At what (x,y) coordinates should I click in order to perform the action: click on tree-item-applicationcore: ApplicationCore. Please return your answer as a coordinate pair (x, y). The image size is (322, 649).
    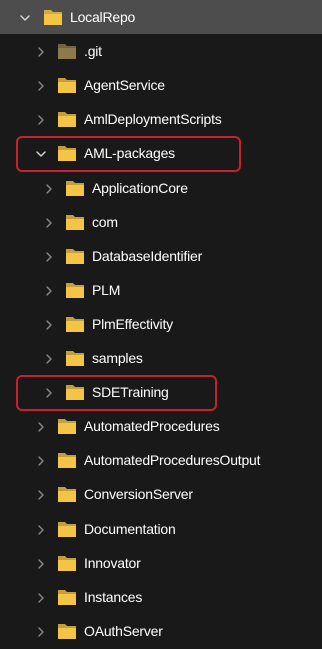
    Looking at the image, I should click on (161, 188).